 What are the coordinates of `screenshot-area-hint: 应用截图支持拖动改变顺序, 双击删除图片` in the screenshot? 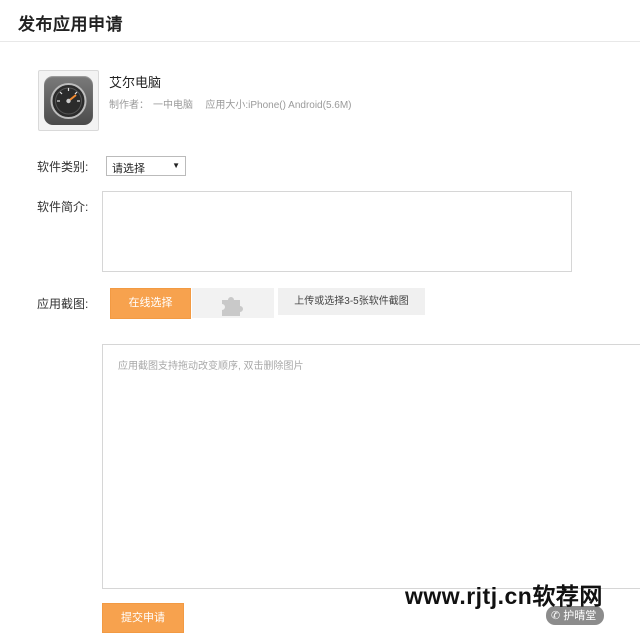 It's located at (211, 366).